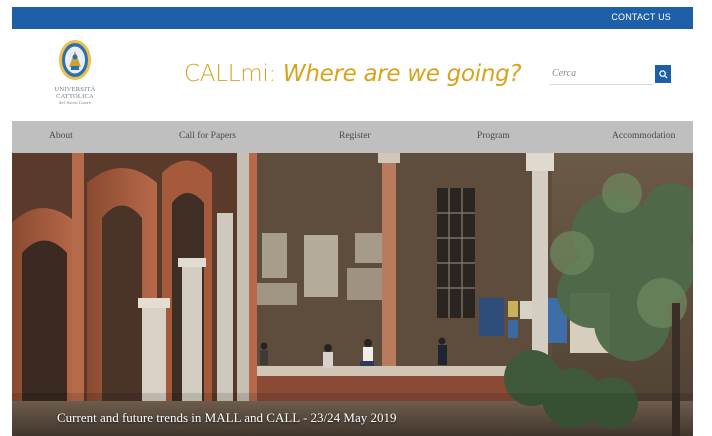 Image resolution: width=712 pixels, height=436 pixels. Describe the element at coordinates (402, 74) in the screenshot. I see `page-title-italic: Where are we going?` at that location.